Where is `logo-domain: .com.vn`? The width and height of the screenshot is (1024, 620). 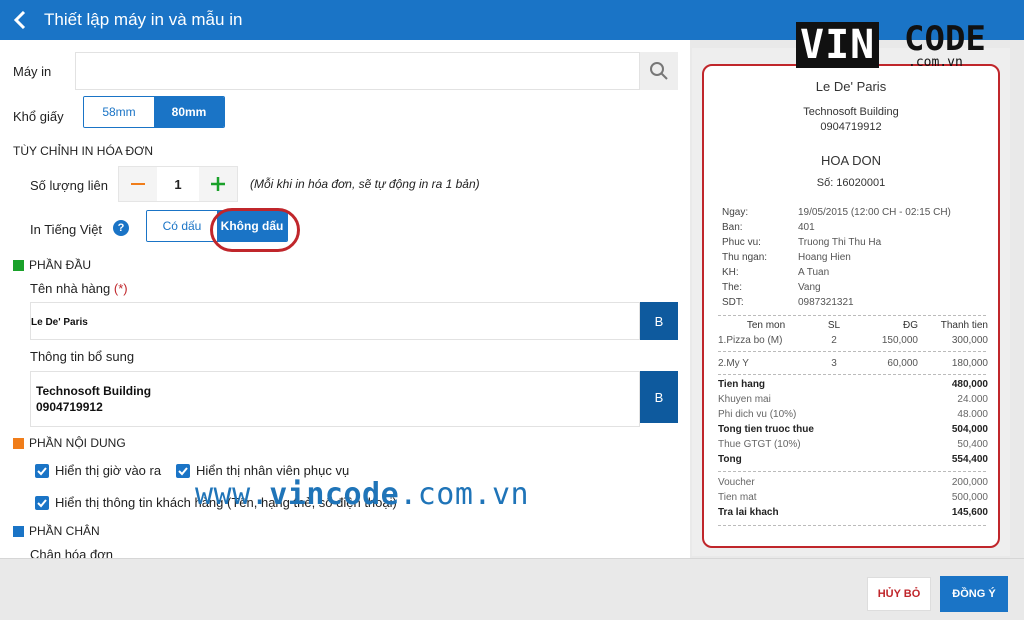
logo-domain: .com.vn is located at coordinates (935, 62).